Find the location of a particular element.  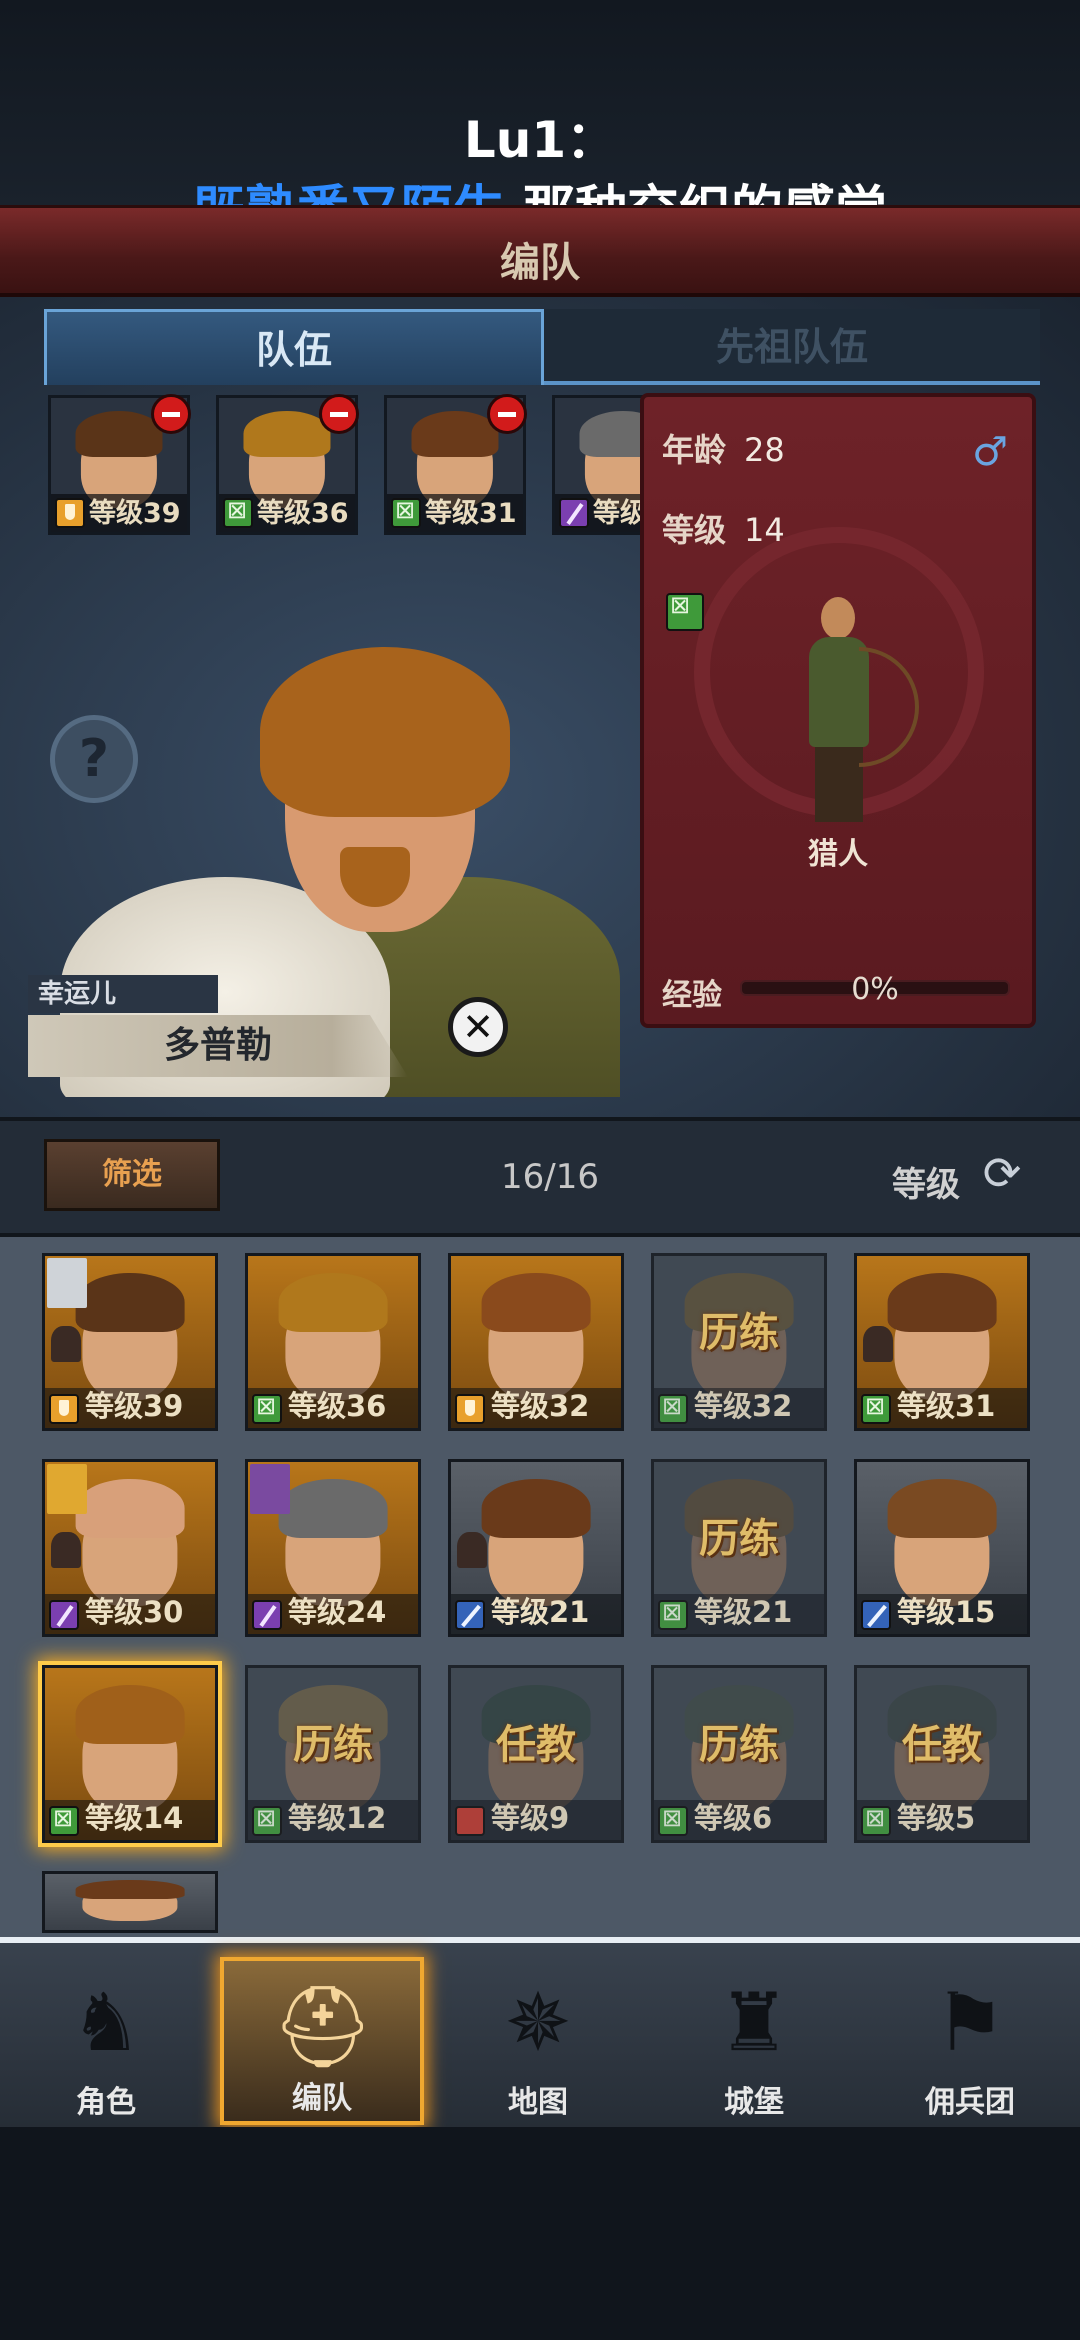

roster-card: 等级24 is located at coordinates (333, 1548).